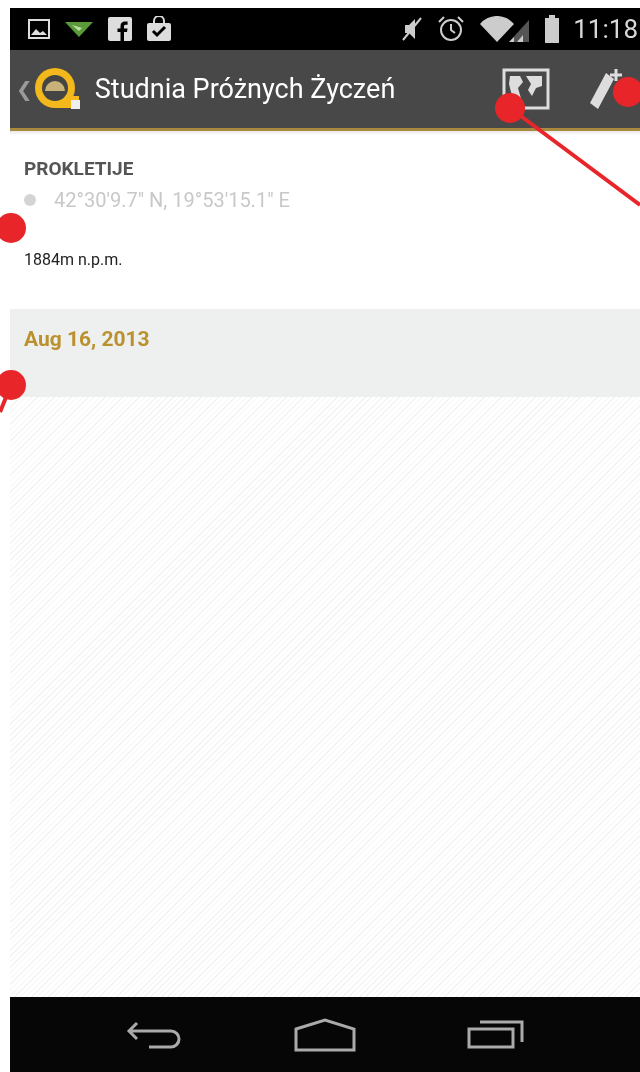  Describe the element at coordinates (605, 29) in the screenshot. I see `clock-time: 11:18` at that location.